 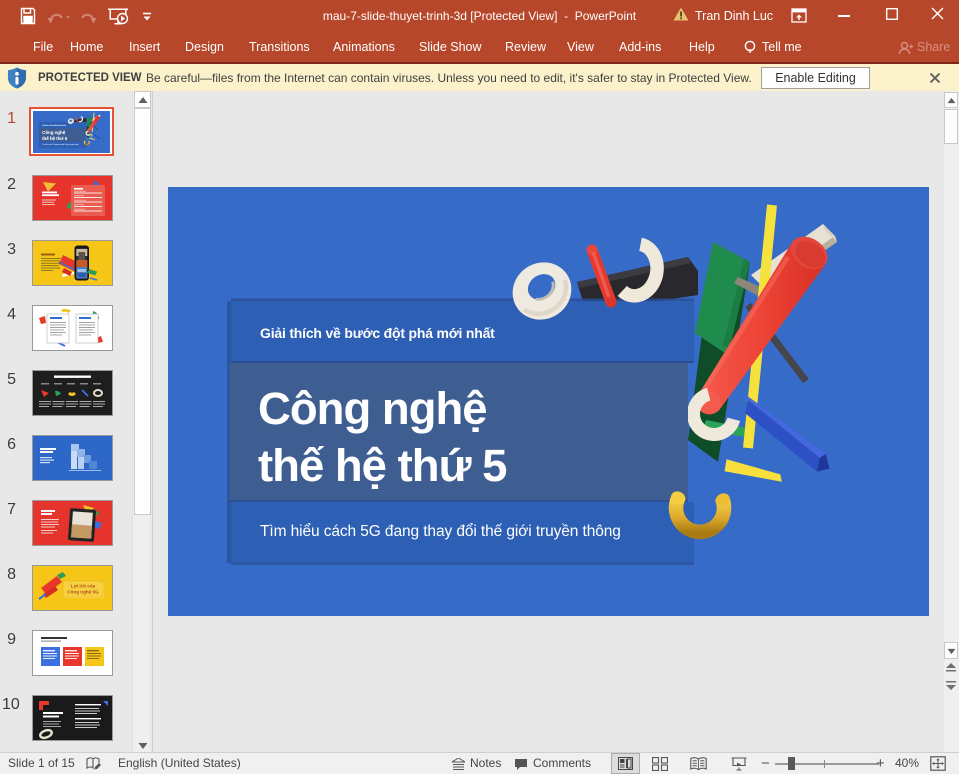 I want to click on svg-text:Giải thích về bước đột phá mới: Giải thích về bước đột phá mới nhất, so click(x=377, y=333).